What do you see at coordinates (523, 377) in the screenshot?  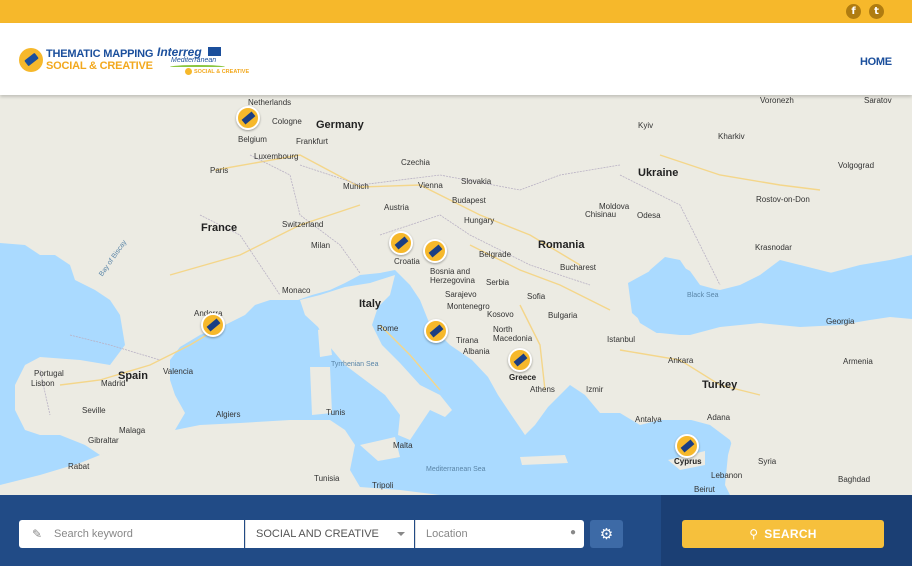 I see `map-marker-label-greece: Greece` at bounding box center [523, 377].